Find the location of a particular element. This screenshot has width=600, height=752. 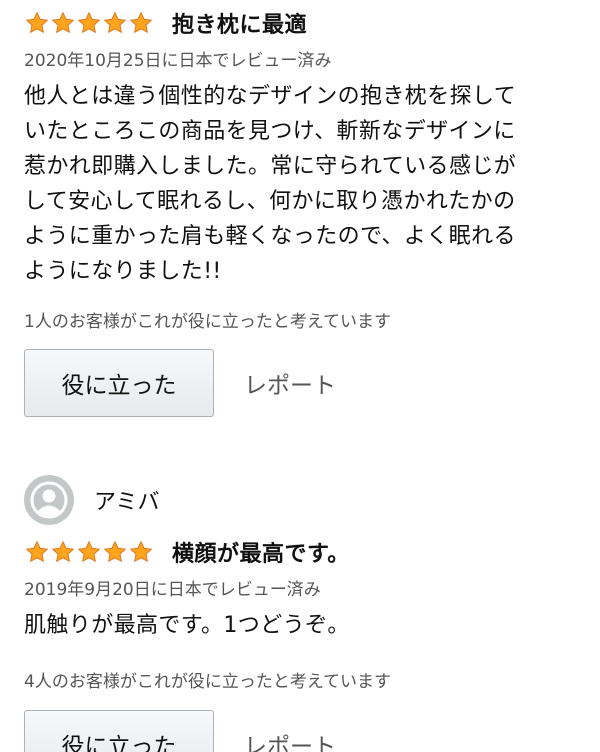

review-body-line: ように重かった肩も軽くなったので、よく眠れる is located at coordinates (270, 236).